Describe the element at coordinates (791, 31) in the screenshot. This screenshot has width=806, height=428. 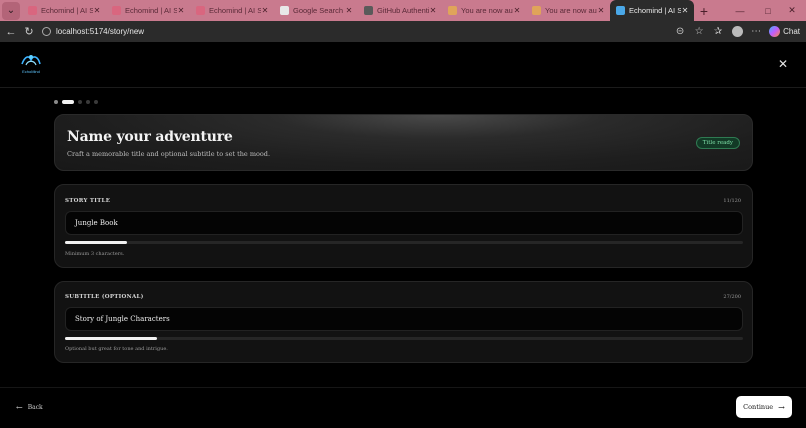
I see `chat-label: Chat` at that location.